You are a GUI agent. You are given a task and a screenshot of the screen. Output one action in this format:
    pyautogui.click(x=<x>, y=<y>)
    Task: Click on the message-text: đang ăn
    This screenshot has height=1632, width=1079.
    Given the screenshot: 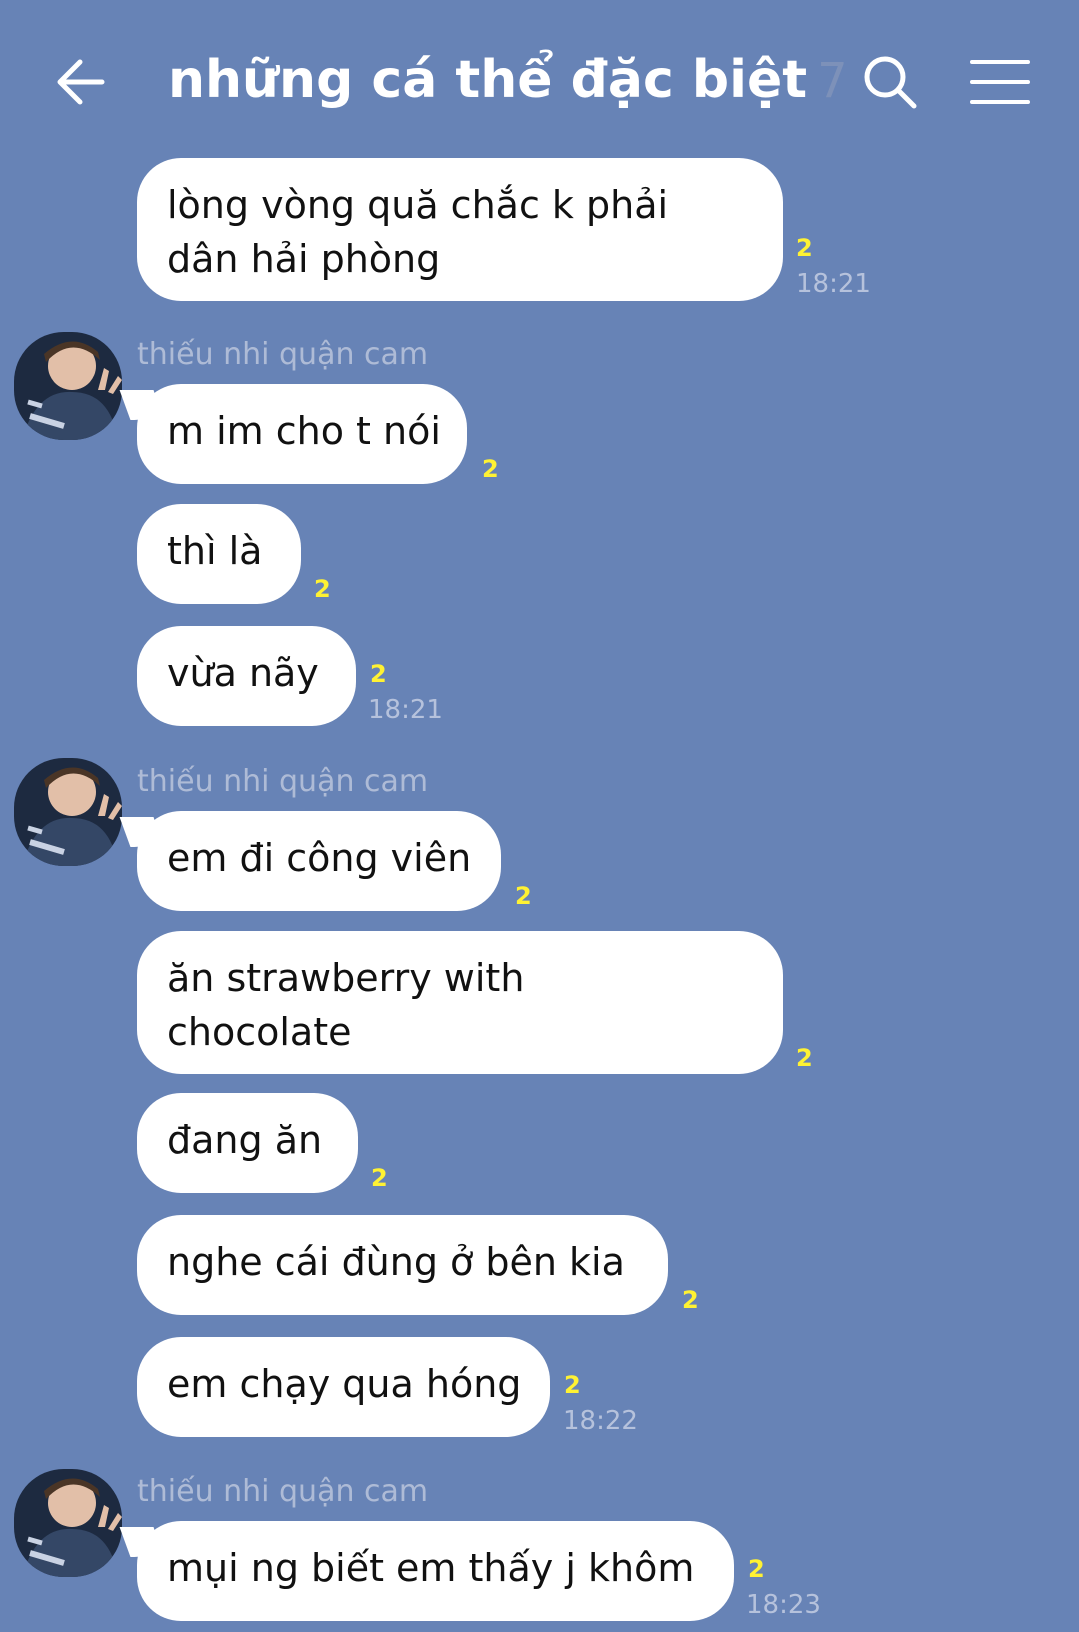 What is the action you would take?
    pyautogui.click(x=245, y=1140)
    